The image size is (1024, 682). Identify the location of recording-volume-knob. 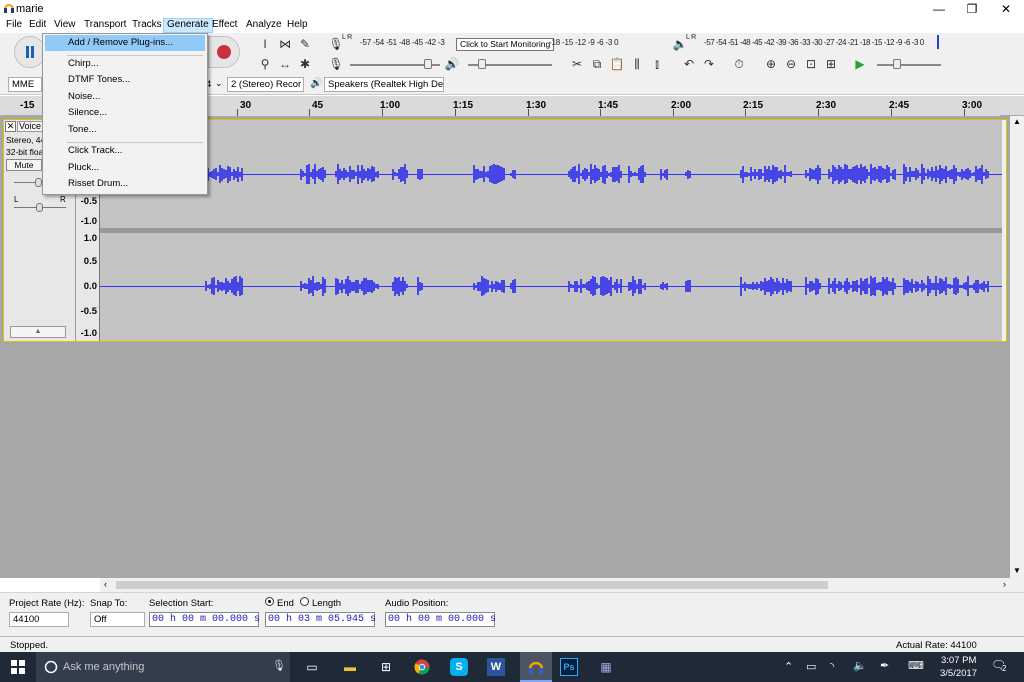
(428, 64).